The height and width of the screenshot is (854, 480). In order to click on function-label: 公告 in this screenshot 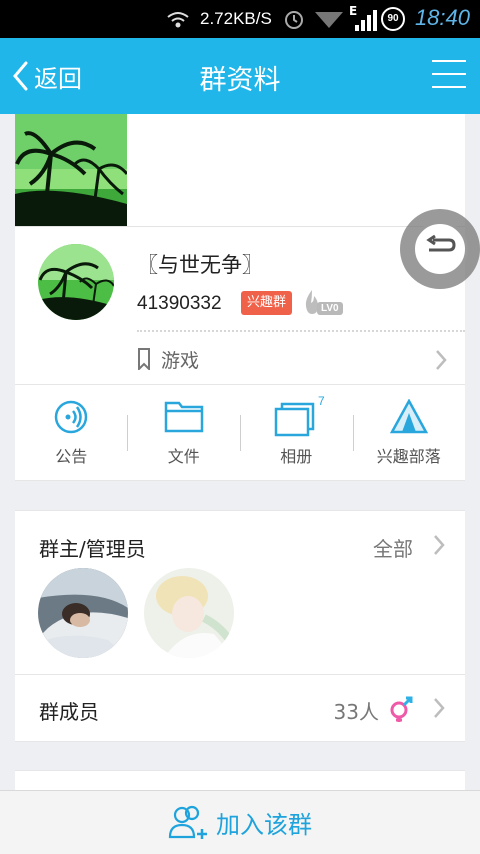, I will do `click(71, 456)`.